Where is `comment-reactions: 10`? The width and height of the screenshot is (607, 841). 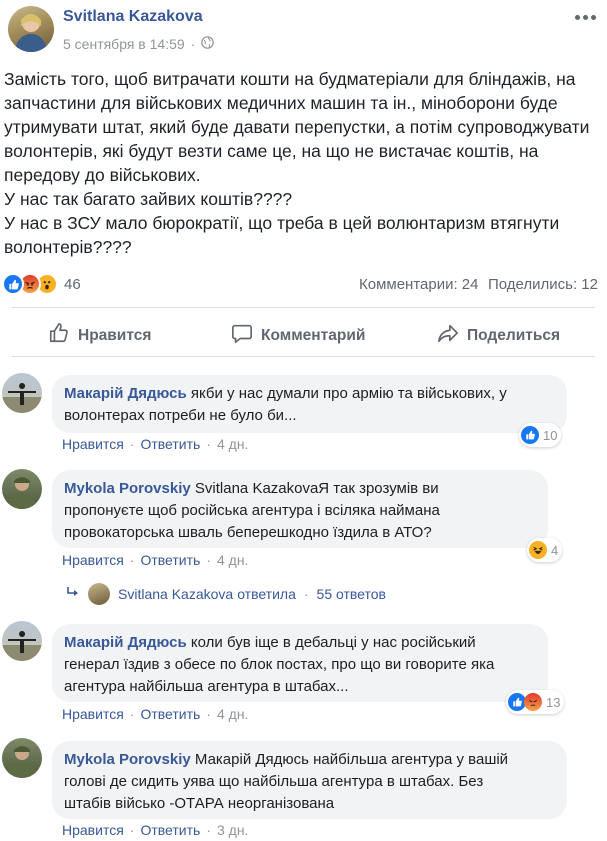
comment-reactions: 10 is located at coordinates (540, 435).